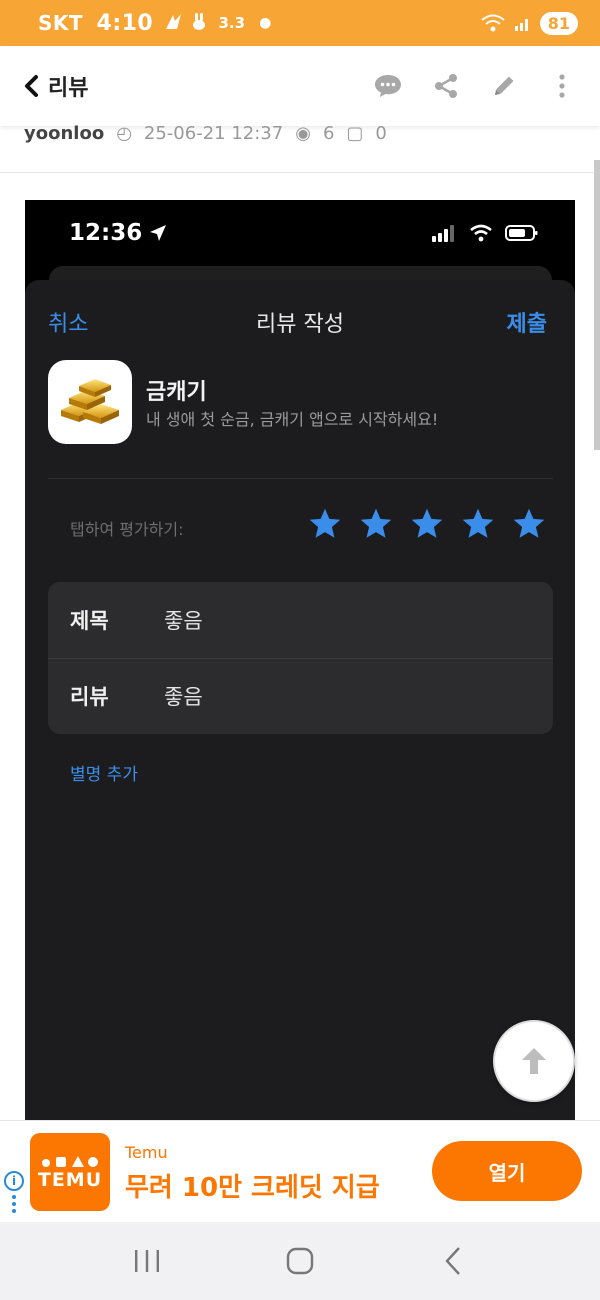 This screenshot has height=1300, width=600. I want to click on scroll-top-button, so click(534, 1061).